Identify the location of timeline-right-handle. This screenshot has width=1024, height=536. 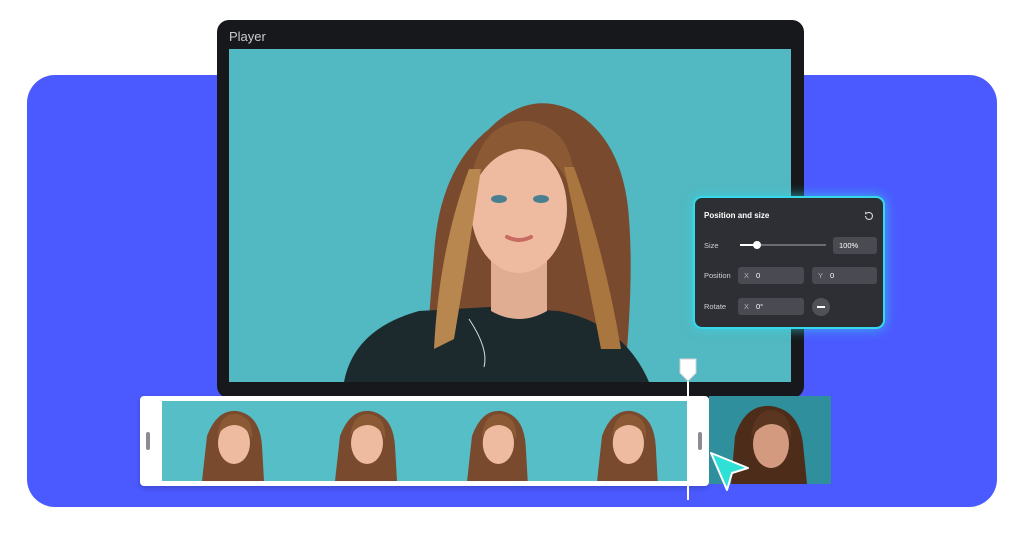
(700, 441).